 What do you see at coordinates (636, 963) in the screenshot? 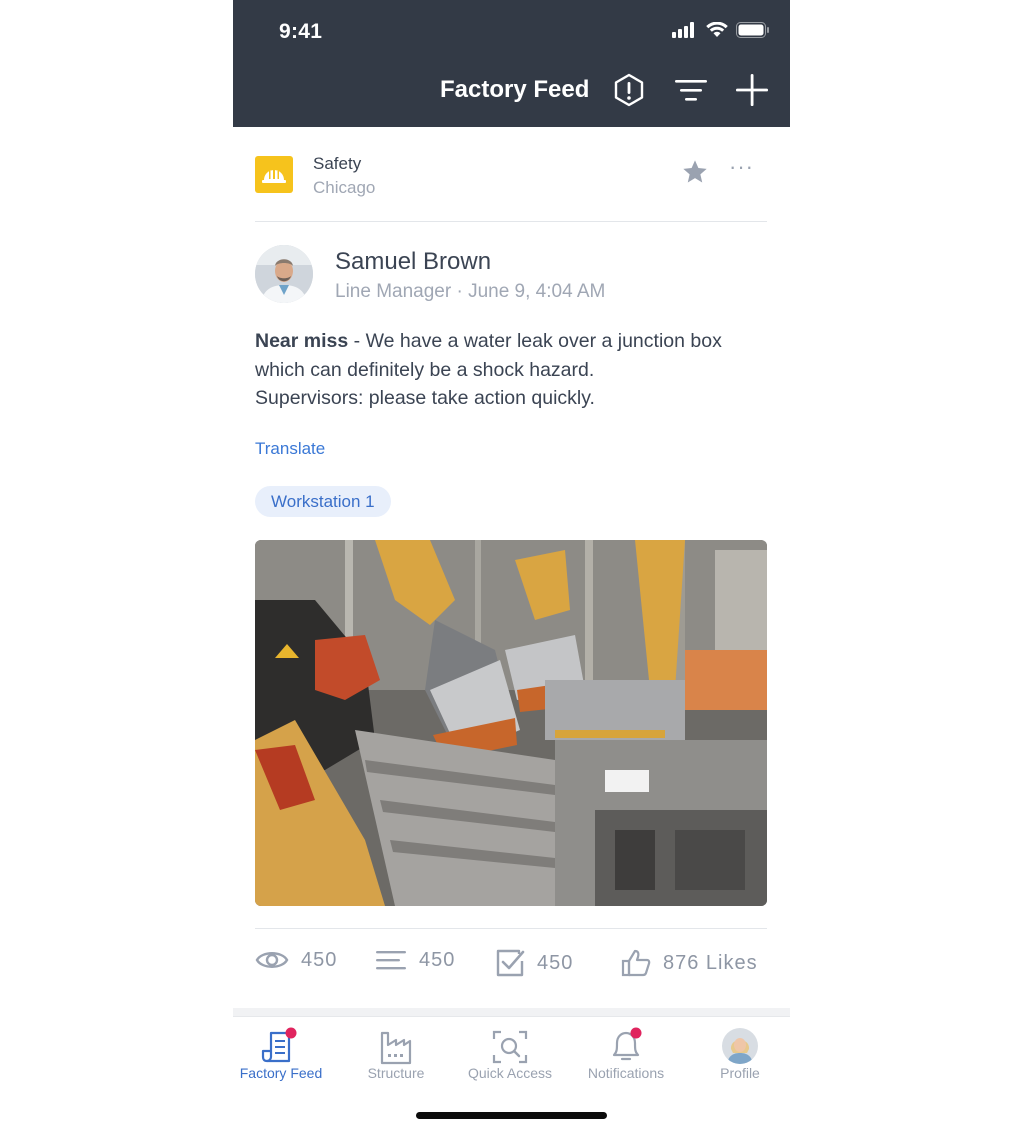
I see `thumbs-up-icon` at bounding box center [636, 963].